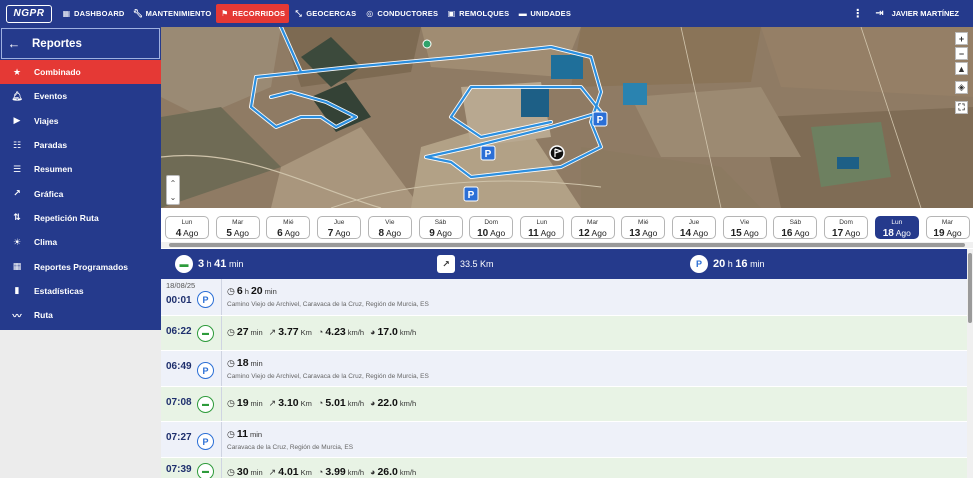  What do you see at coordinates (173, 13) in the screenshot?
I see `nav-mantenimiento: 🔧︎ MANTENIMIENTO` at bounding box center [173, 13].